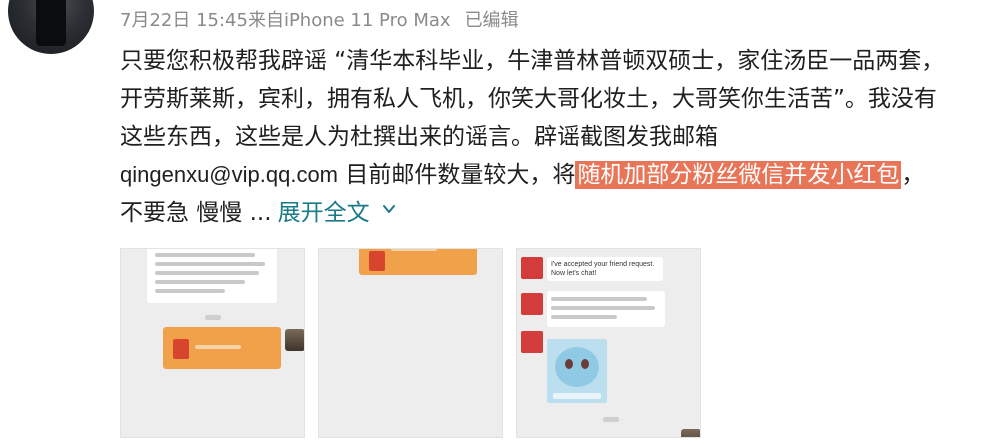 This screenshot has width=1000, height=444. I want to click on post-meta: 7月22日 15:45来自iPhone 11 Pro Max 已编辑, so click(319, 19).